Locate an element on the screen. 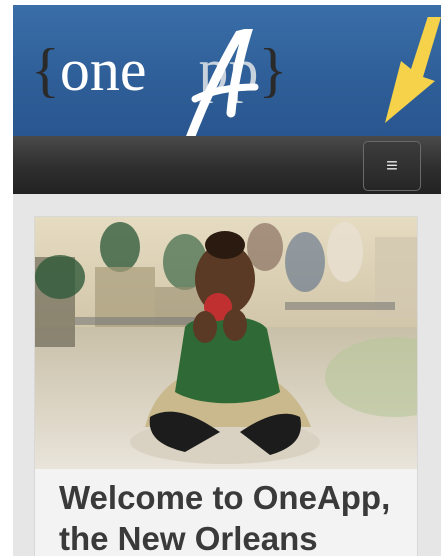  oneapp-logo: {one pp} is located at coordinates (159, 80).